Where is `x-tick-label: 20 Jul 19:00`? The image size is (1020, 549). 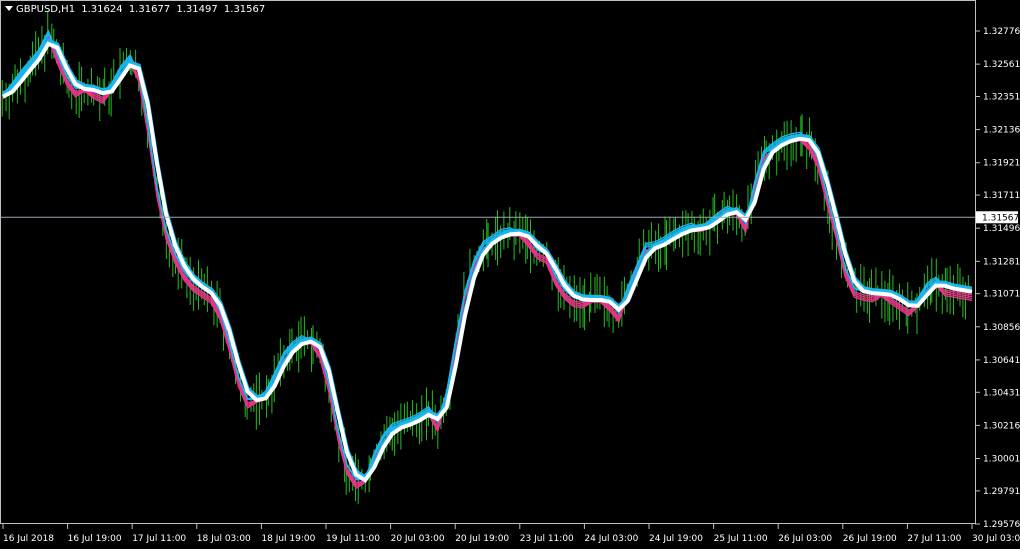 x-tick-label: 20 Jul 19:00 is located at coordinates (482, 539).